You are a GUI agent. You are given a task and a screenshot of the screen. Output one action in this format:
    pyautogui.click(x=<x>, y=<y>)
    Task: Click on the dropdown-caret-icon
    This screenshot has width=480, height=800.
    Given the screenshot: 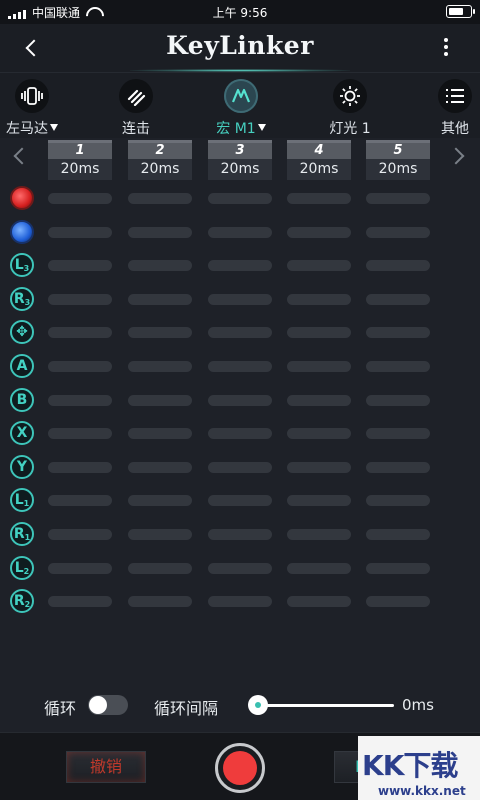 What is the action you would take?
    pyautogui.click(x=261, y=127)
    